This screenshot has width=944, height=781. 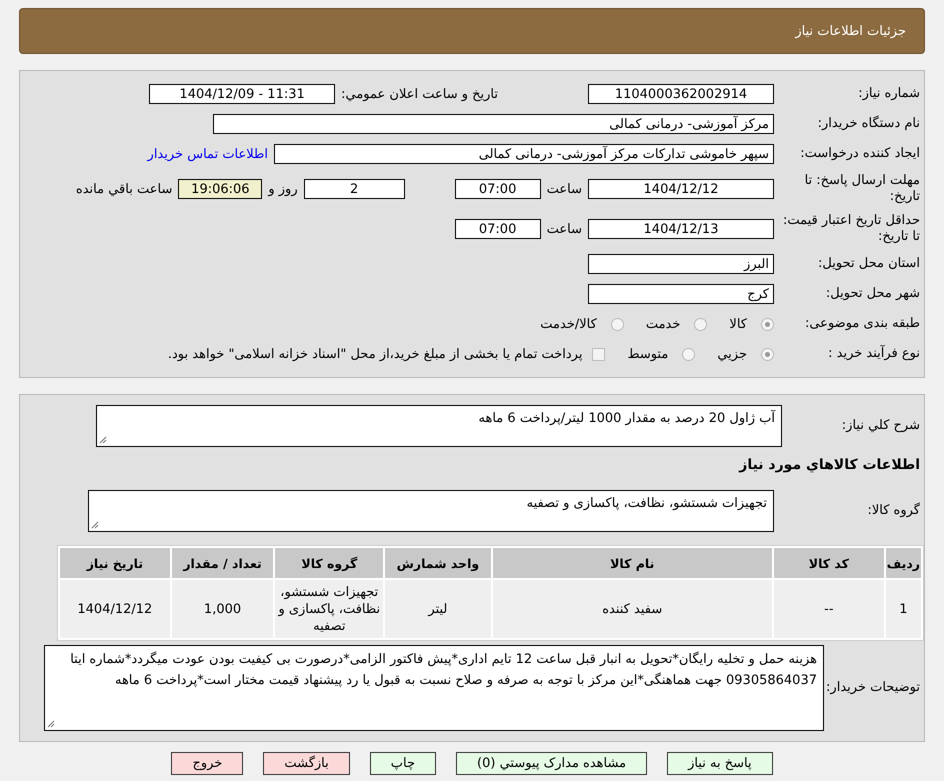 I want to click on option-label: خدمت, so click(x=663, y=324).